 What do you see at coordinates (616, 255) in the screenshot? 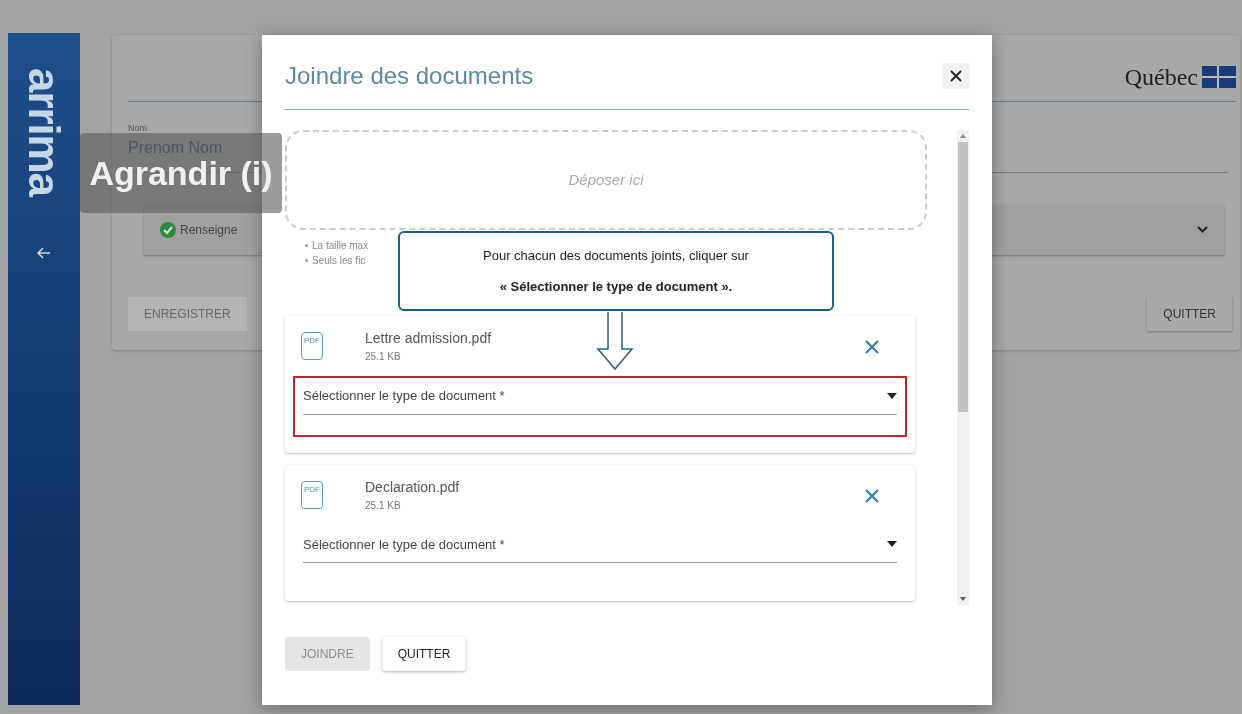
I see `callout-text: Pour chacun des documents joints, cliquer sur` at bounding box center [616, 255].